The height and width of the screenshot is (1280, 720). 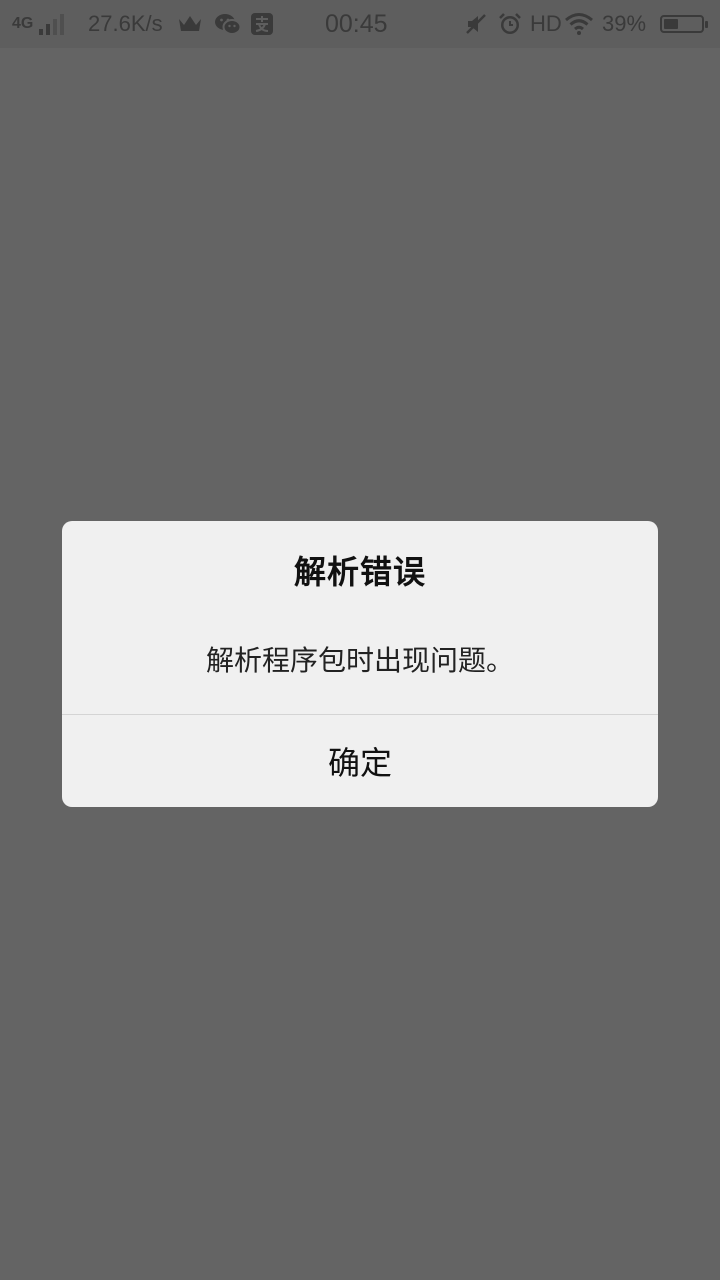 What do you see at coordinates (359, 572) in the screenshot?
I see `dialog-title: 解析错误` at bounding box center [359, 572].